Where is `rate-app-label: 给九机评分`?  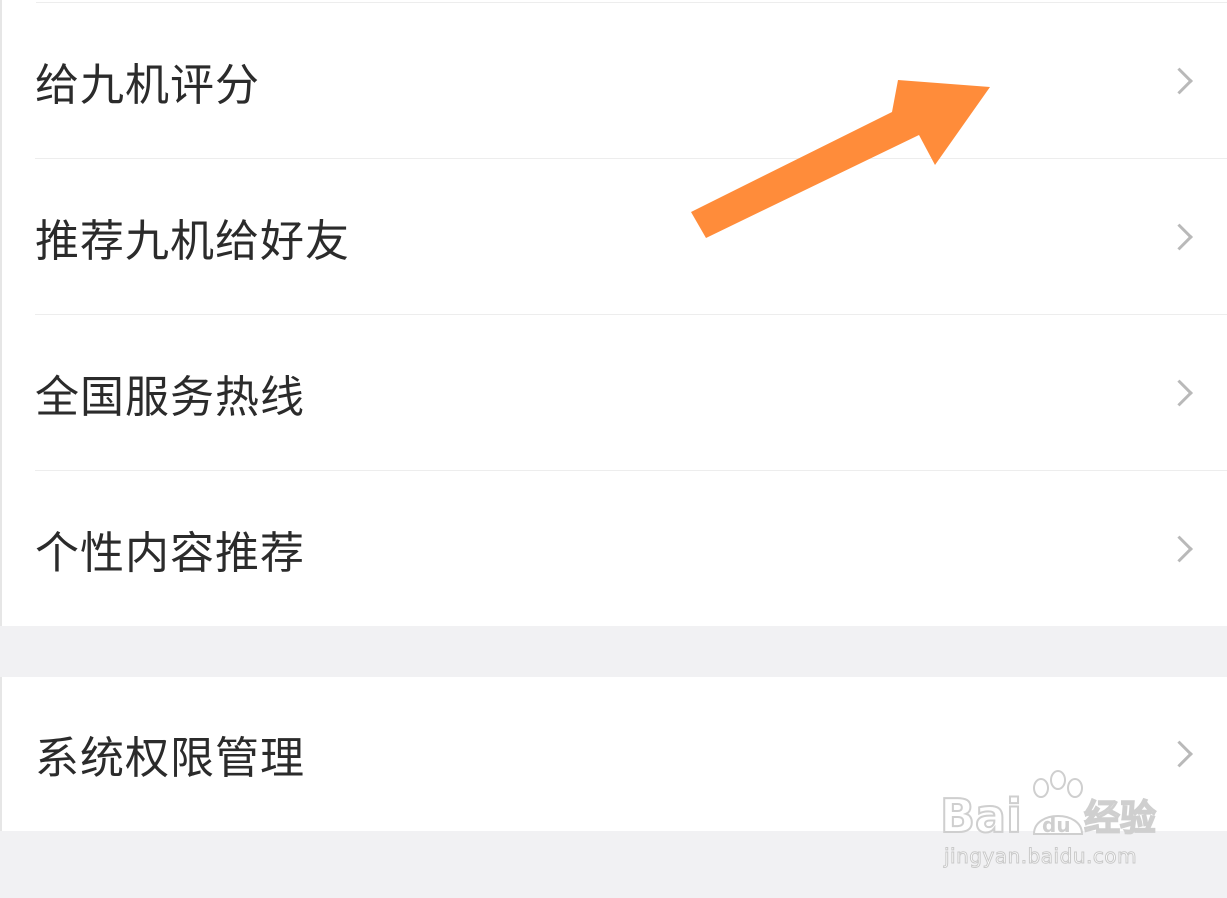
rate-app-label: 给九机评分 is located at coordinates (147, 85).